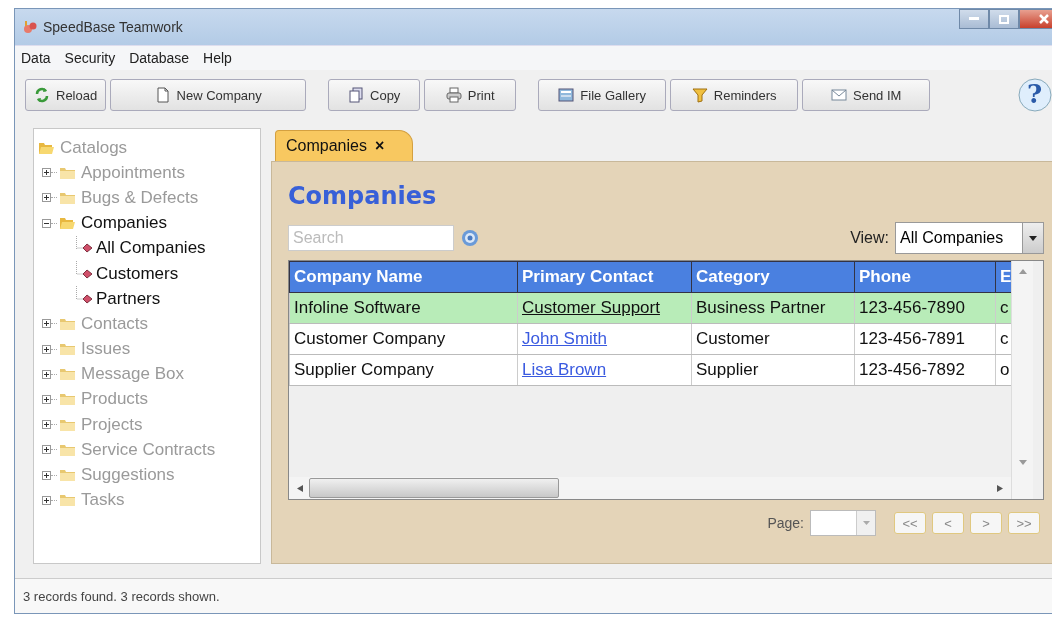 The image size is (1052, 620). I want to click on scroll-left-icon, so click(300, 488).